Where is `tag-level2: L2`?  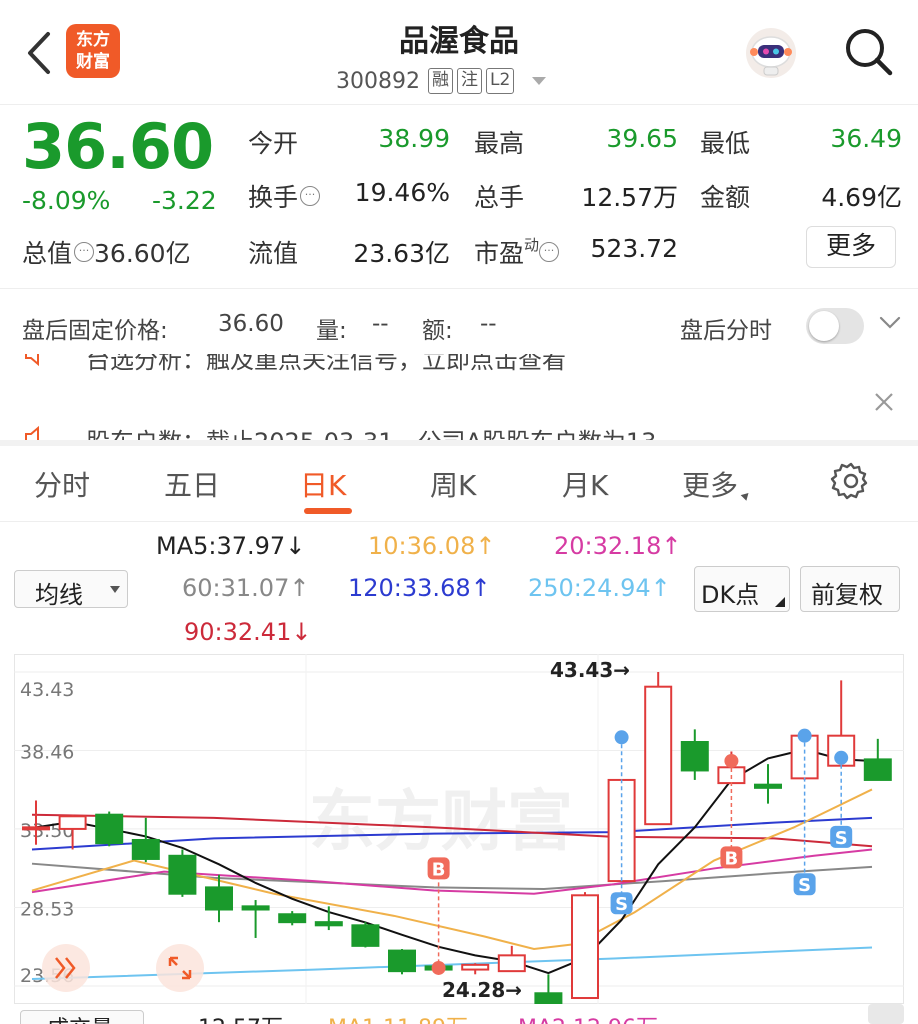 tag-level2: L2 is located at coordinates (500, 81).